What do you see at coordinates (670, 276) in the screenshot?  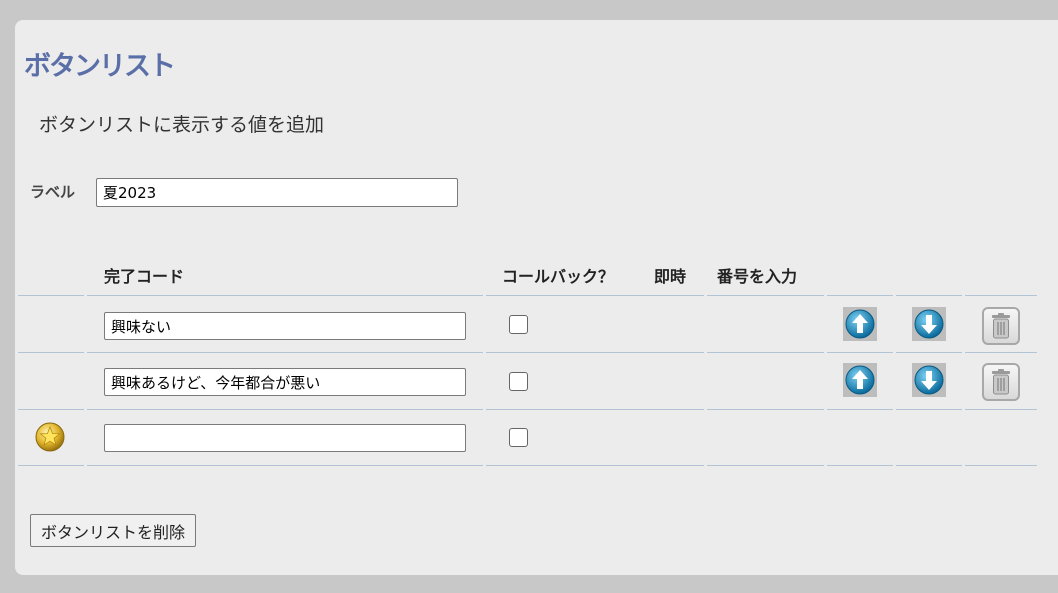 I see `column-header-immediate: 即時` at bounding box center [670, 276].